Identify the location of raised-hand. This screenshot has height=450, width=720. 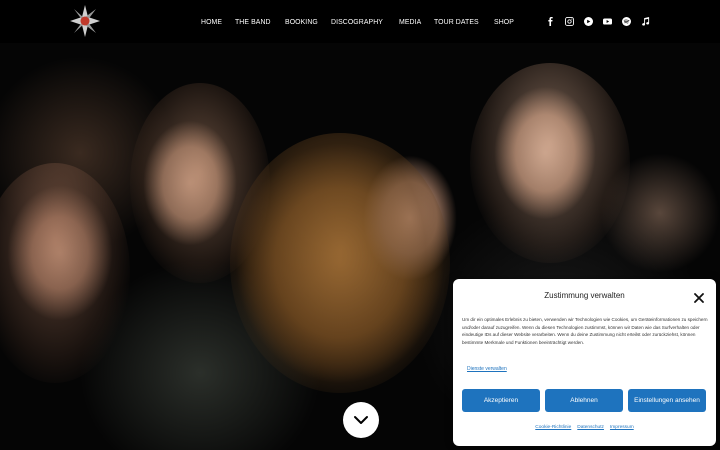
(660, 213).